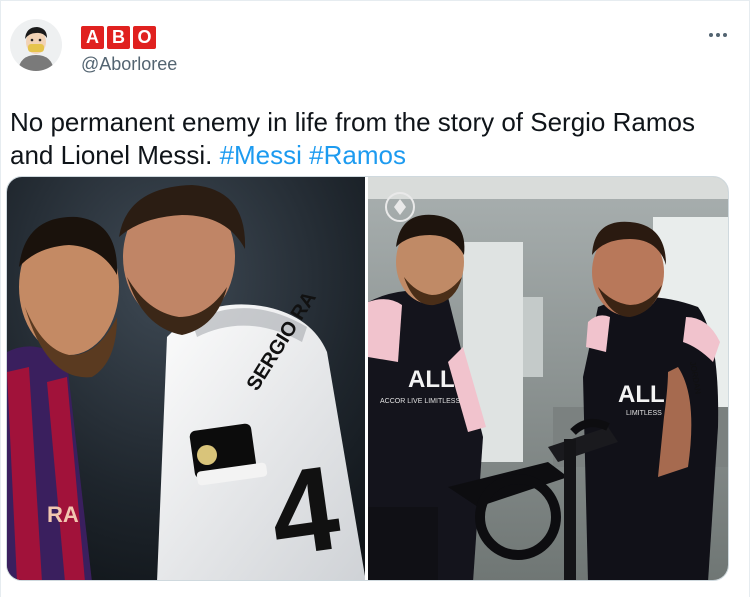  What do you see at coordinates (431, 379) in the screenshot?
I see `right-shirt-text-left: ALL` at bounding box center [431, 379].